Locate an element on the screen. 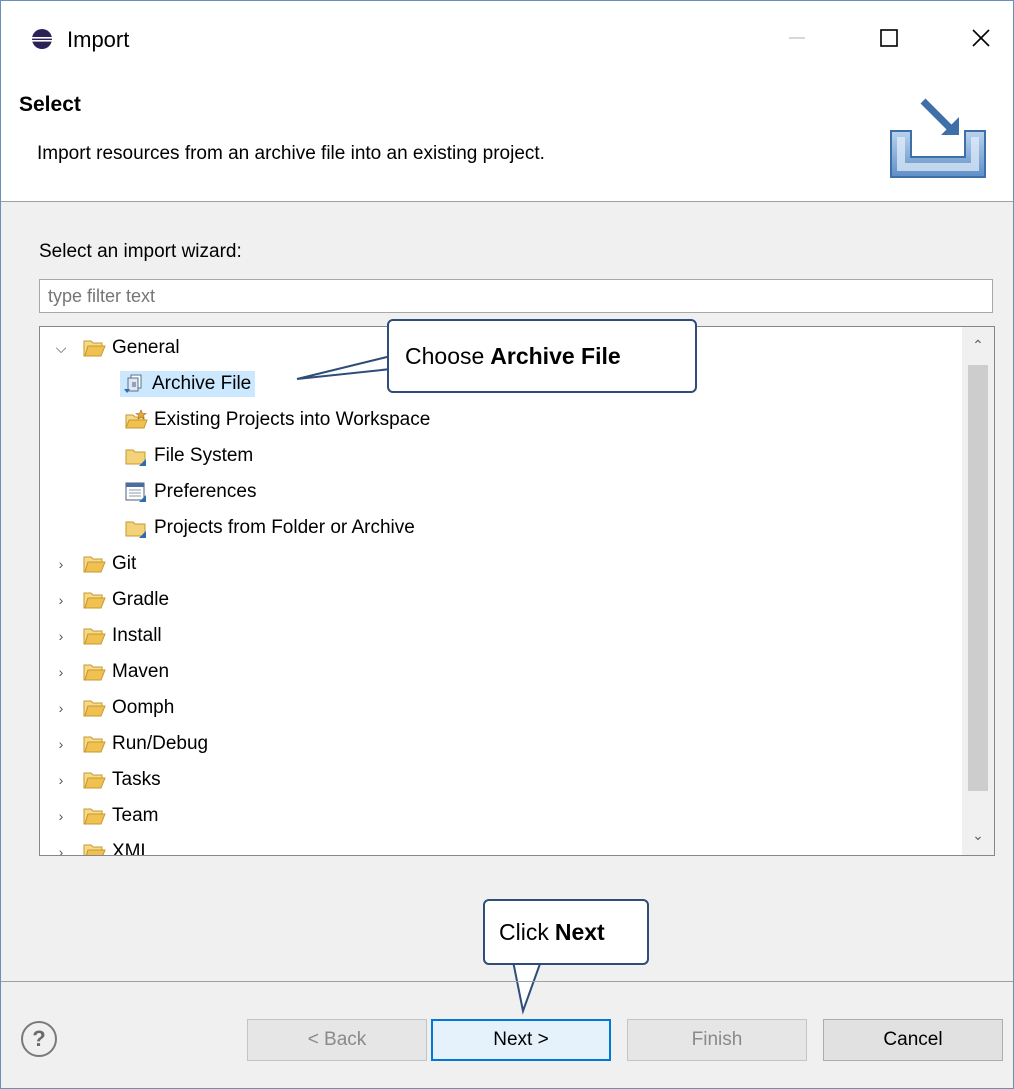  minimize-icon is located at coordinates (797, 38).